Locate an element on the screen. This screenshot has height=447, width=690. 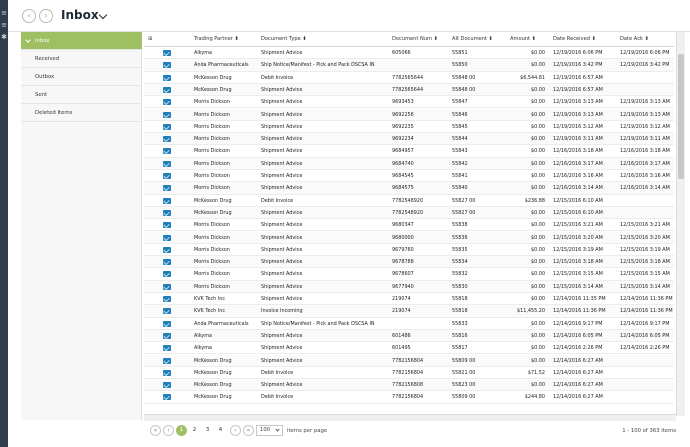
scrollbar-thumb is located at coordinates (681, 116).